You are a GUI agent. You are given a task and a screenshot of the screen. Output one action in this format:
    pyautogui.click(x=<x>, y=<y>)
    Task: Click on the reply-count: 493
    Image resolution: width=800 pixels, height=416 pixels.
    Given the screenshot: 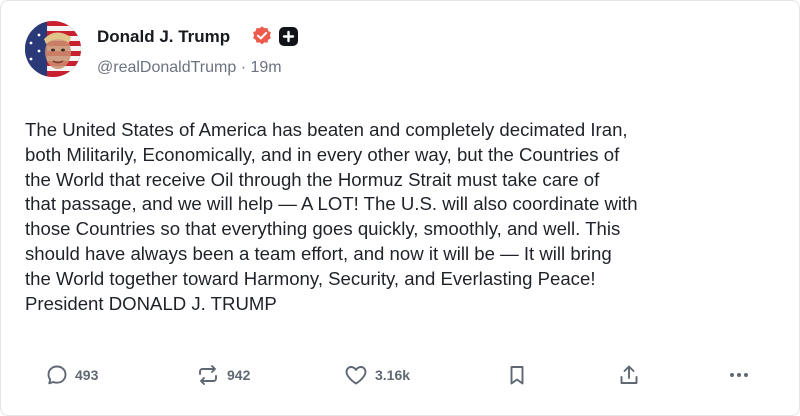 What is the action you would take?
    pyautogui.click(x=87, y=375)
    